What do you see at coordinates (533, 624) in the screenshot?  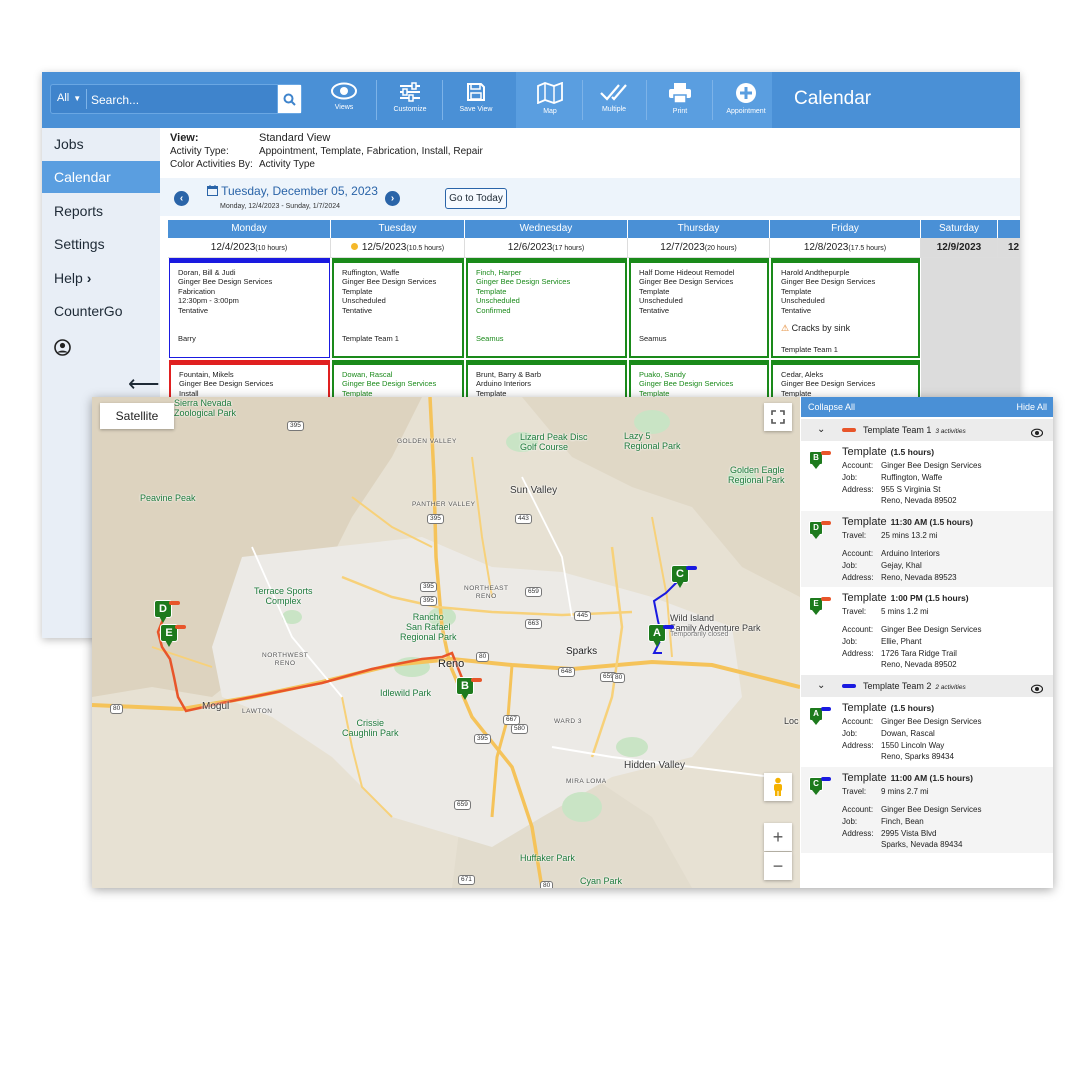 I see `highway-shield: 663` at bounding box center [533, 624].